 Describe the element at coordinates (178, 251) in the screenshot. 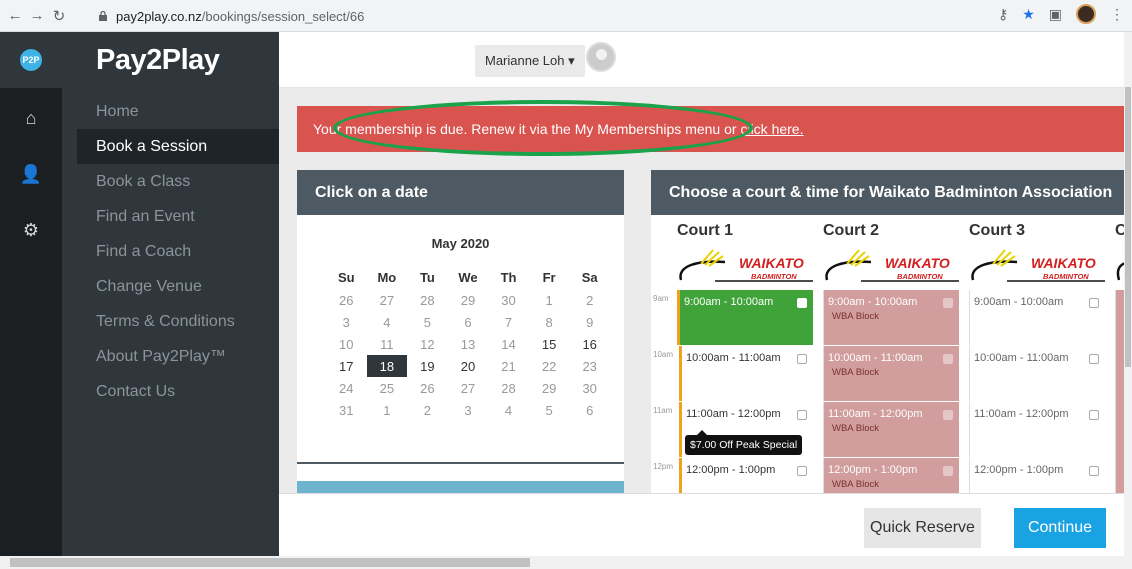

I see `sidebar-item-find-coach: Find a Coach` at that location.